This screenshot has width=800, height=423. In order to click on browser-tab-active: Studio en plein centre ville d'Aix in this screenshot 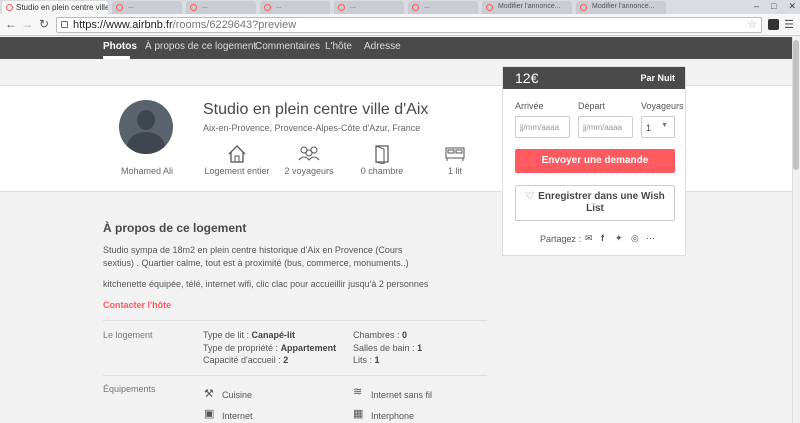, I will do `click(55, 7)`.